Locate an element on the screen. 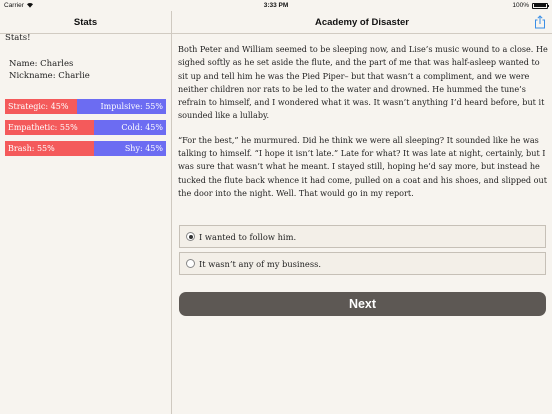 The width and height of the screenshot is (552, 414). stat-bar-right: Shy: 45% is located at coordinates (129, 148).